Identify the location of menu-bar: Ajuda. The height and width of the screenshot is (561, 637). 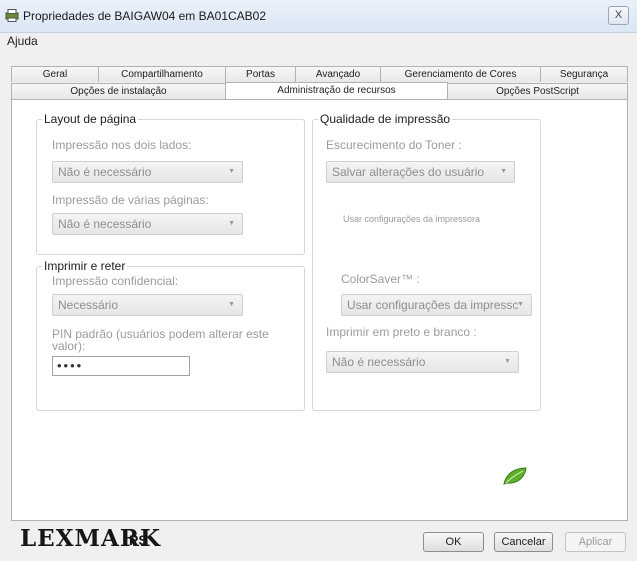
(318, 42).